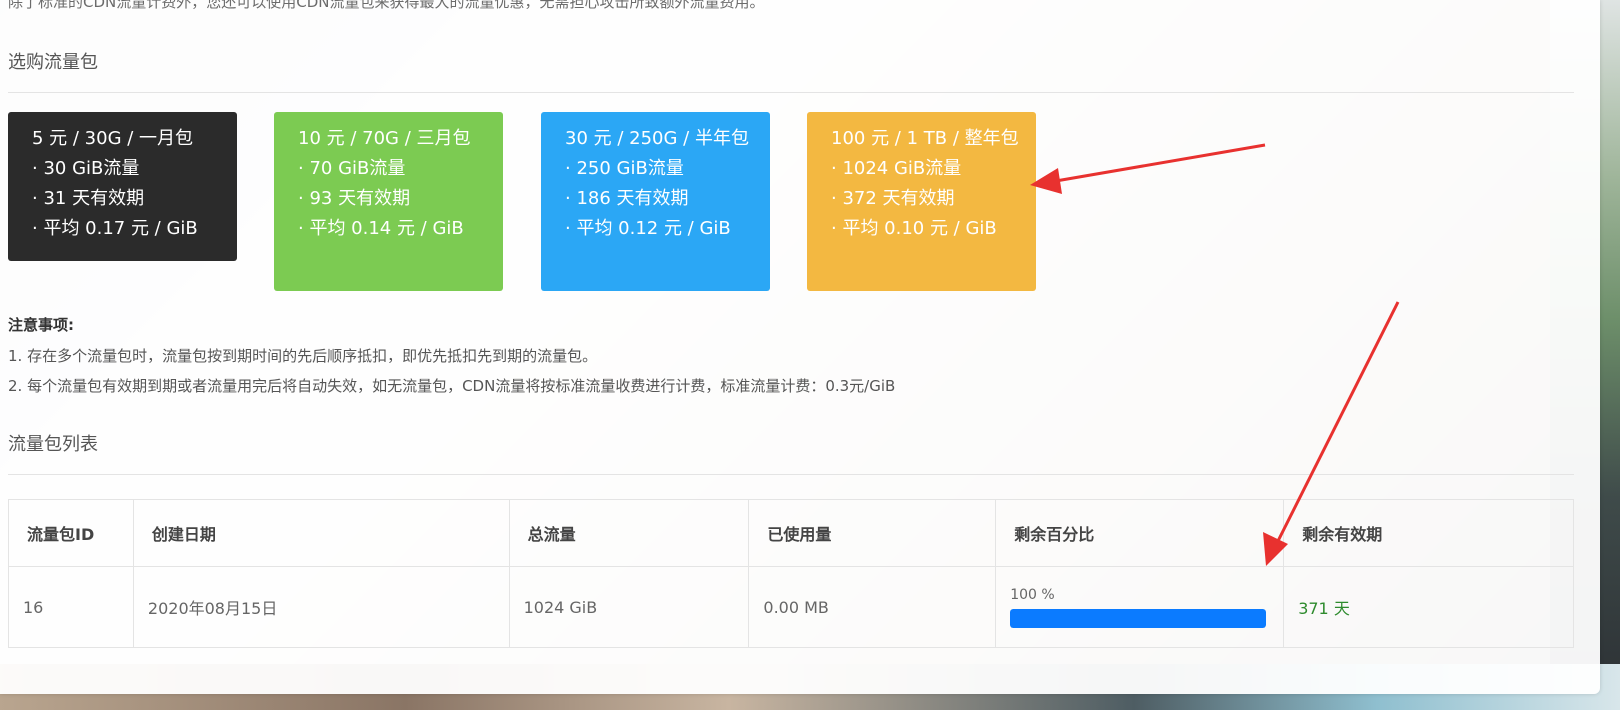 This screenshot has height=710, width=1620. I want to click on column-header-remaining-validity: 剩余有效期, so click(1428, 533).